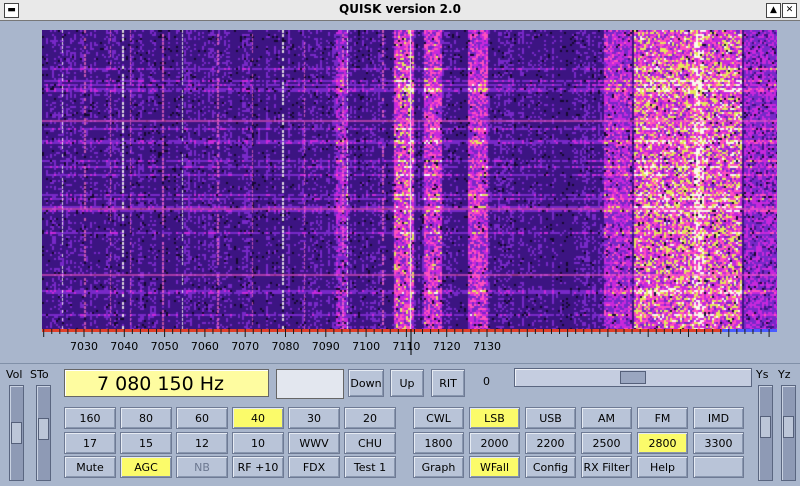 This screenshot has height=486, width=800. What do you see at coordinates (258, 467) in the screenshot?
I see `band-button-rf-10: RF +10` at bounding box center [258, 467].